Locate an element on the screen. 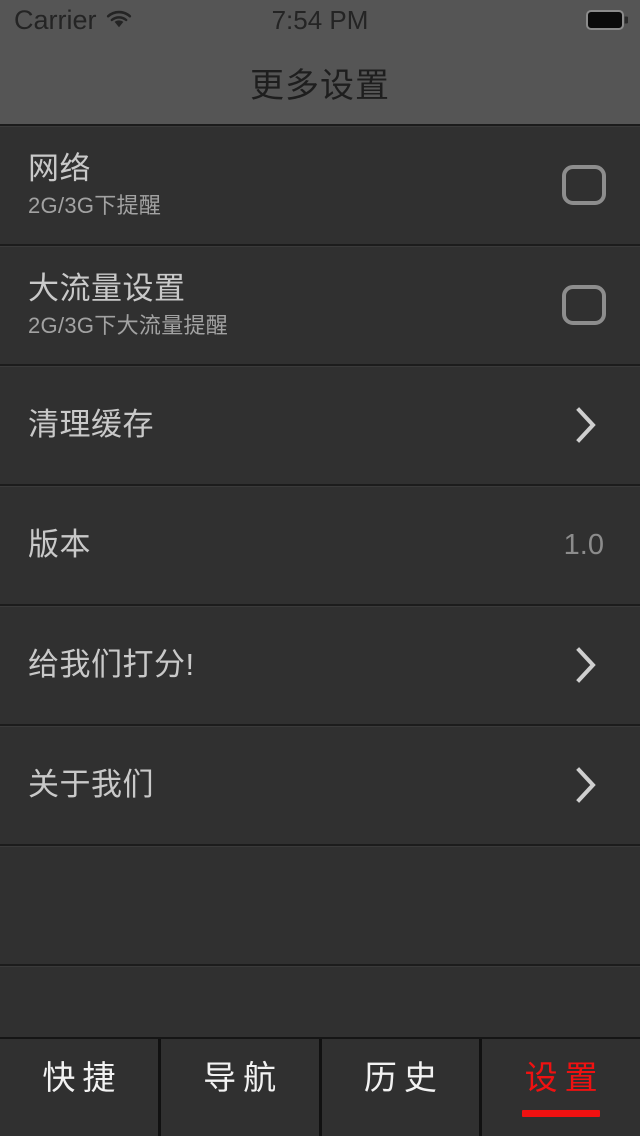 This screenshot has height=1136, width=640. tab-label: 设置 is located at coordinates (564, 1077).